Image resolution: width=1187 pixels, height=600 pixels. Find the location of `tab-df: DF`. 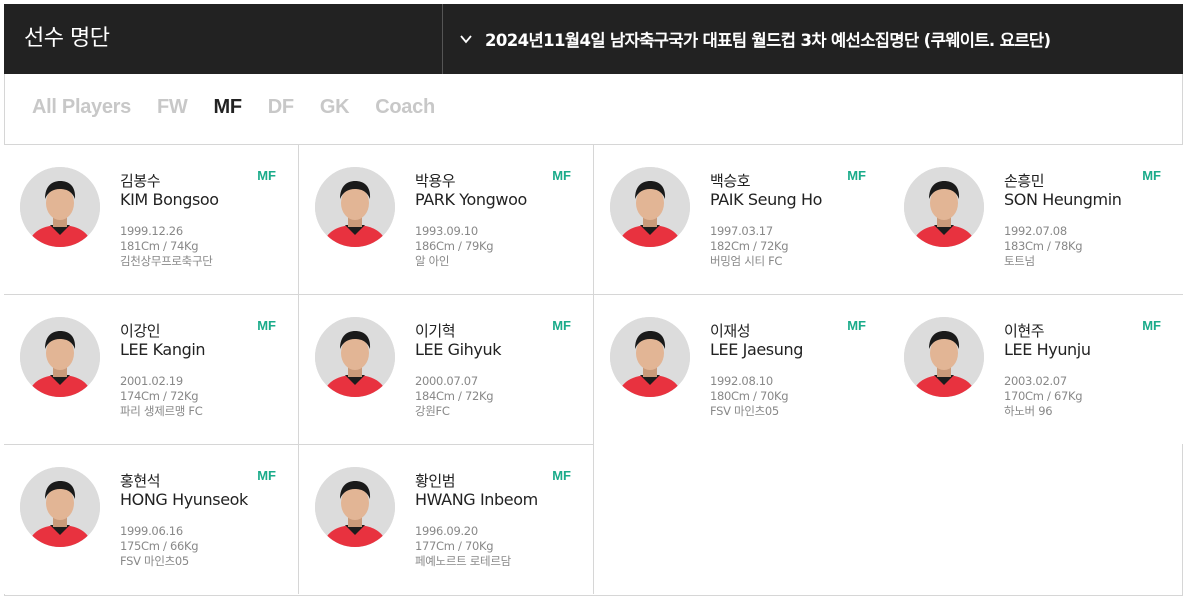

tab-df: DF is located at coordinates (281, 107).